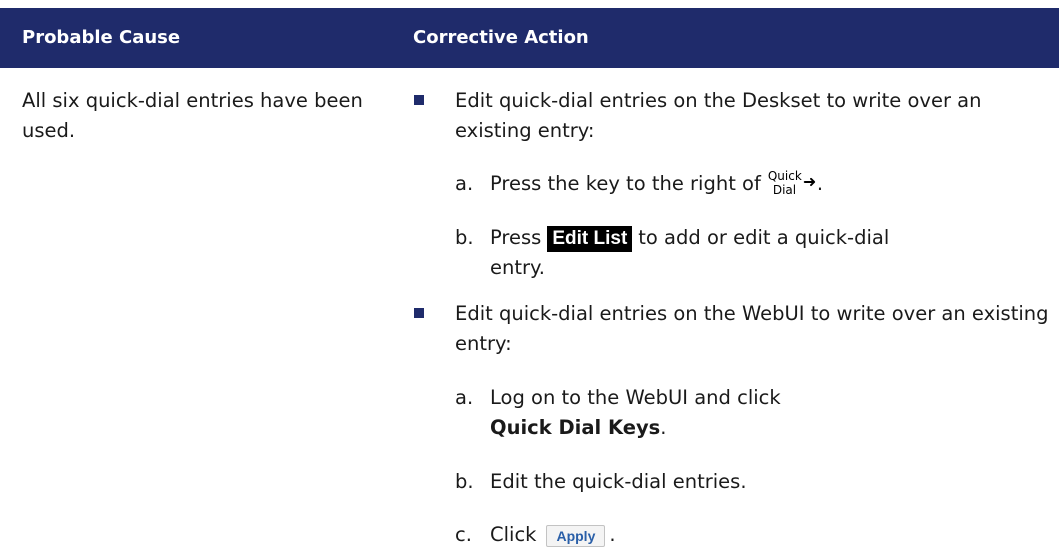 The height and width of the screenshot is (550, 1059). I want to click on step-pre-text: Press, so click(516, 237).